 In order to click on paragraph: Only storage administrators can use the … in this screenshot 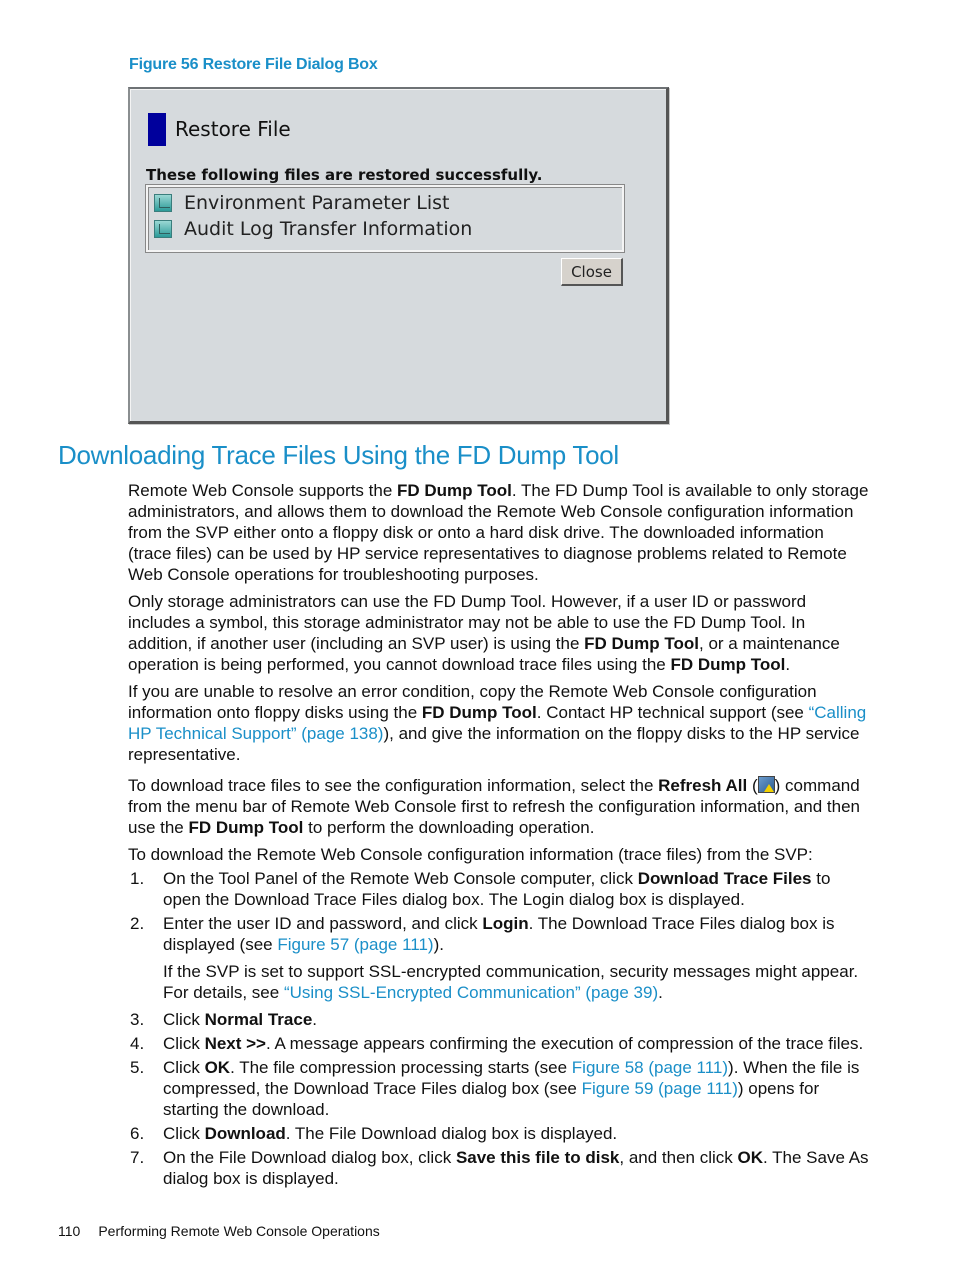, I will do `click(499, 633)`.